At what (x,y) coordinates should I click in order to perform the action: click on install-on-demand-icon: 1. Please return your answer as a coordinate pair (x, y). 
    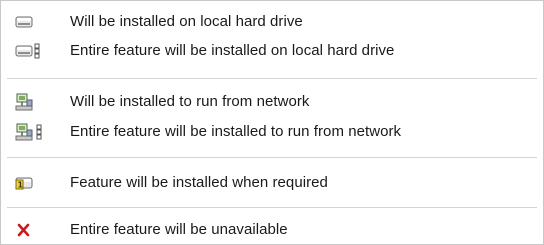
    Looking at the image, I should click on (24, 183).